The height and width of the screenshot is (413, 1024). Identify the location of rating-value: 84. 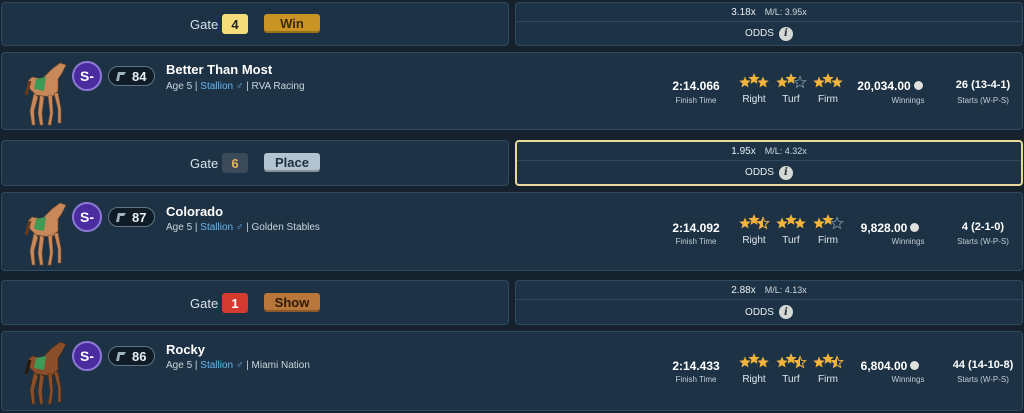
(139, 76).